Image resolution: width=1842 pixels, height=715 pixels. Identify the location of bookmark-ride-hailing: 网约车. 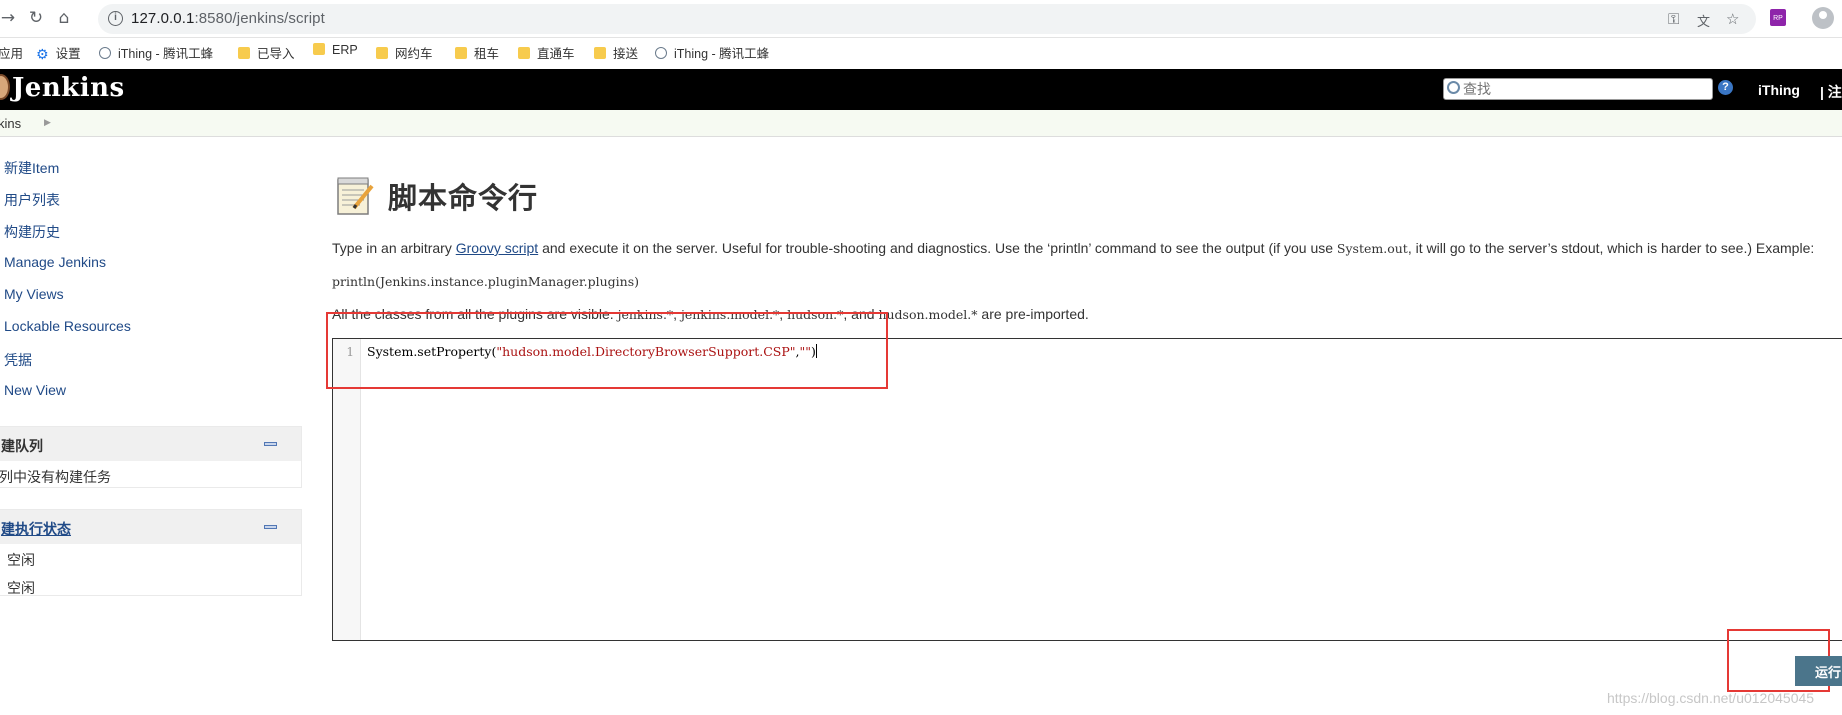
(404, 52).